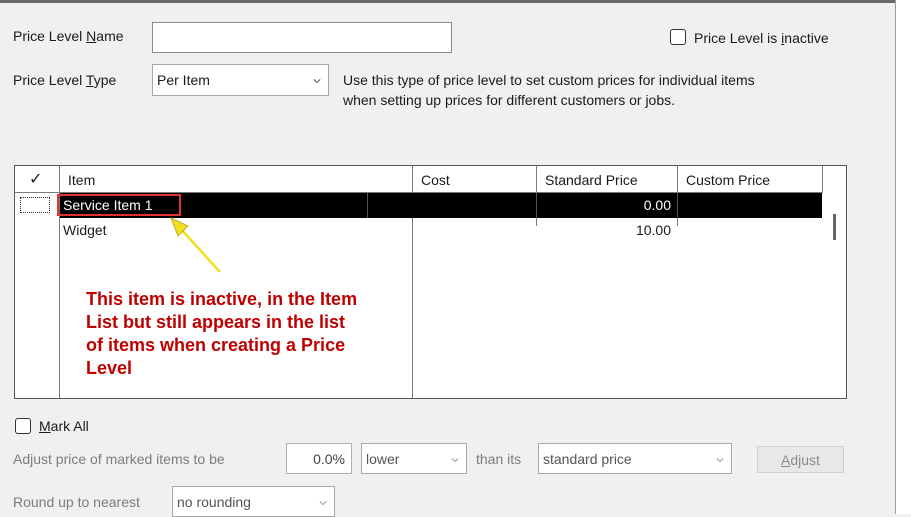 This screenshot has height=517, width=911. What do you see at coordinates (89, 80) in the screenshot?
I see `label-accelerator: T` at bounding box center [89, 80].